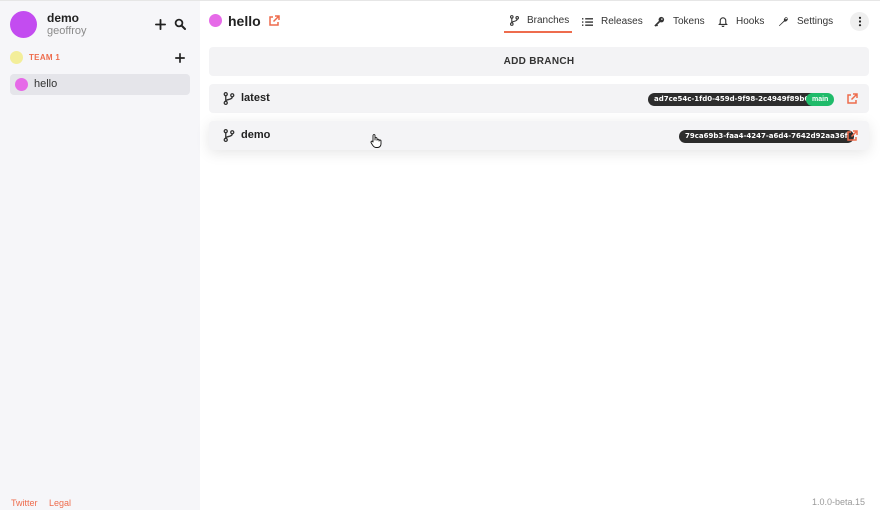 This screenshot has width=880, height=510. I want to click on footer-links: Twitter Legal, so click(45, 503).